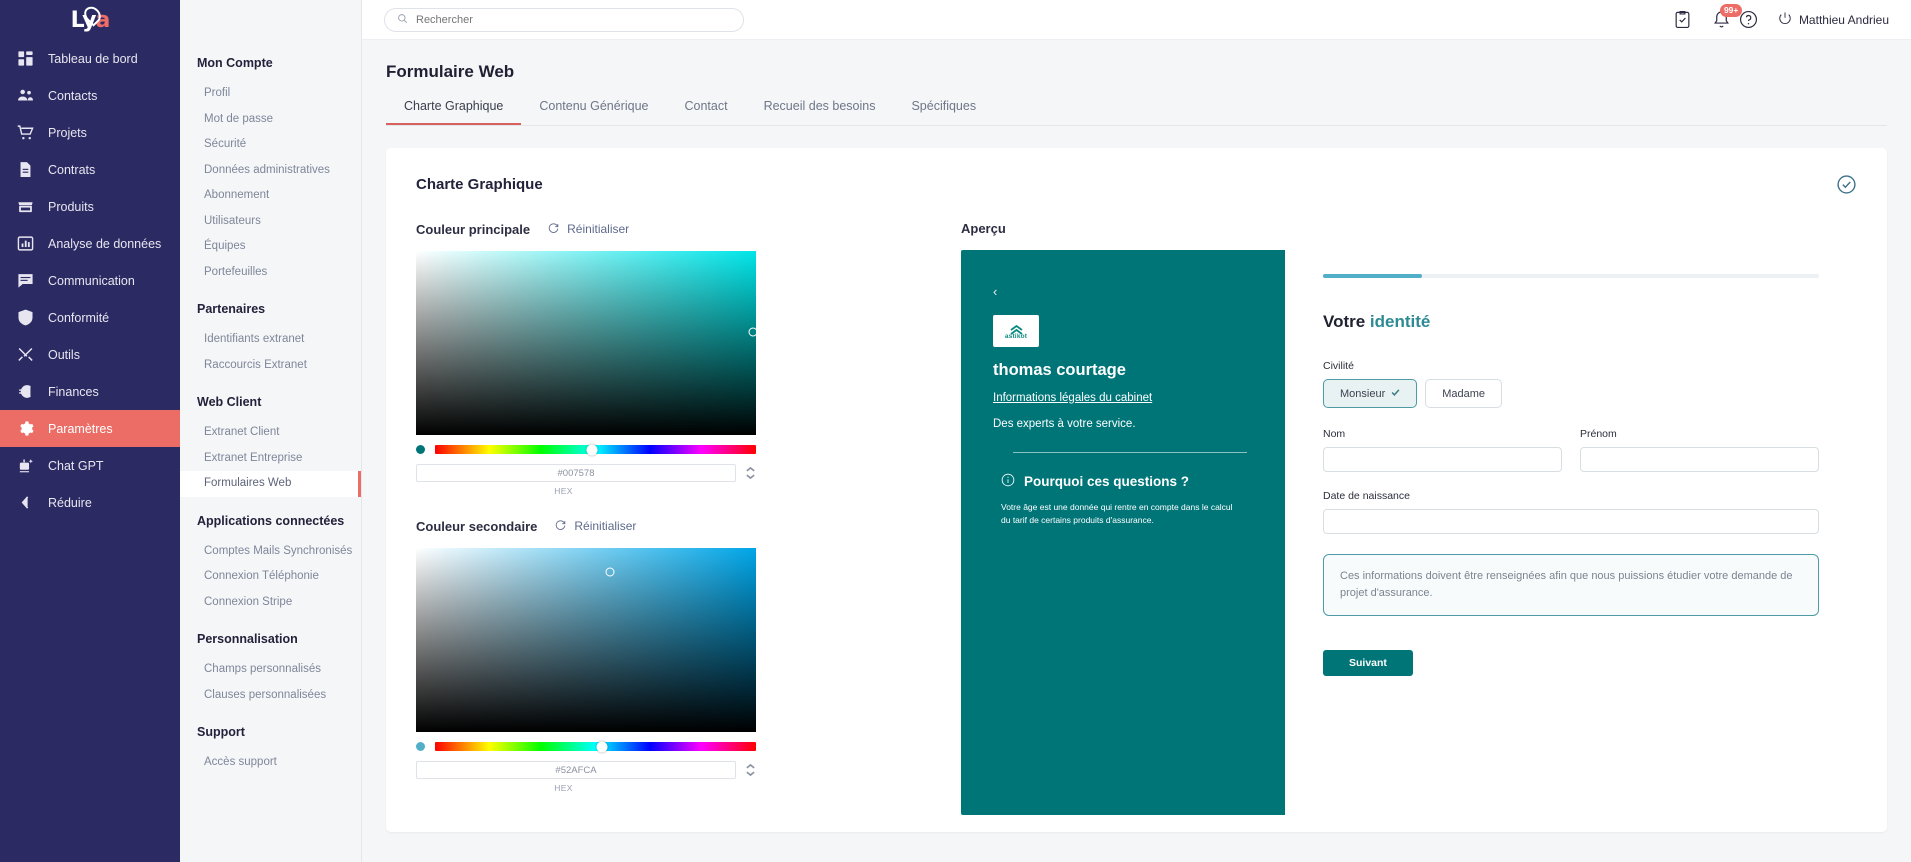 The height and width of the screenshot is (862, 1911). Describe the element at coordinates (943, 112) in the screenshot. I see `tab-specifiques: Spécifiques` at that location.